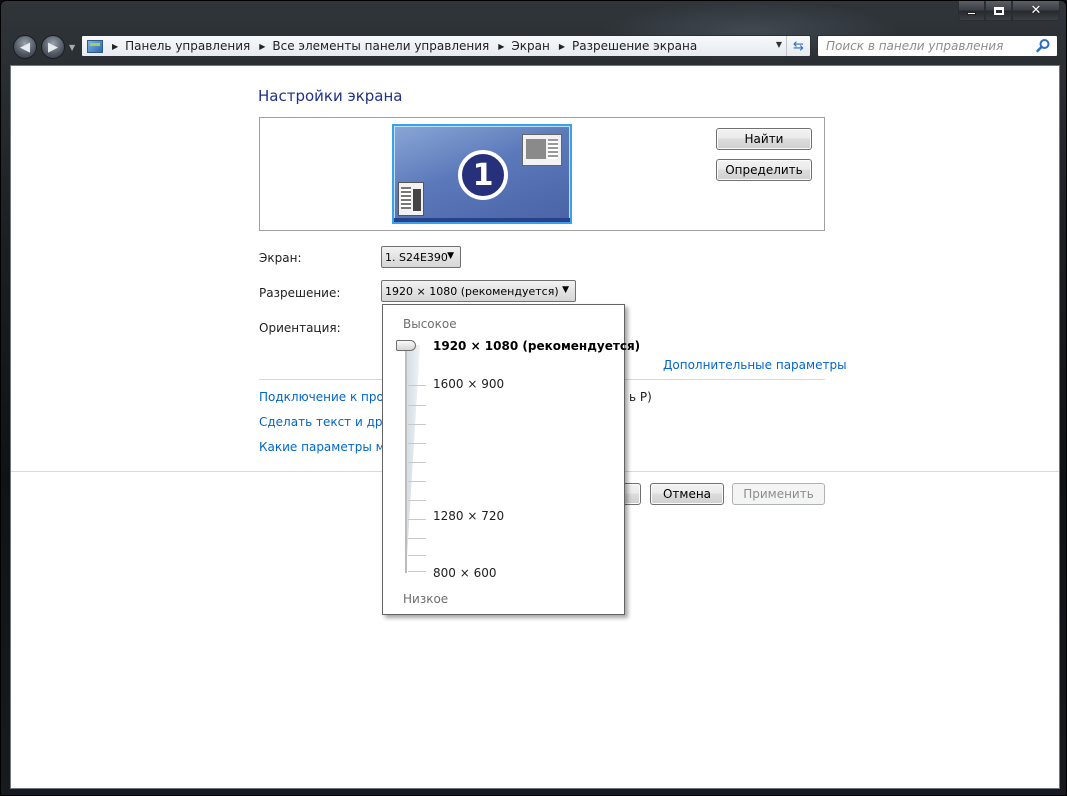  I want to click on search-box, so click(937, 46).